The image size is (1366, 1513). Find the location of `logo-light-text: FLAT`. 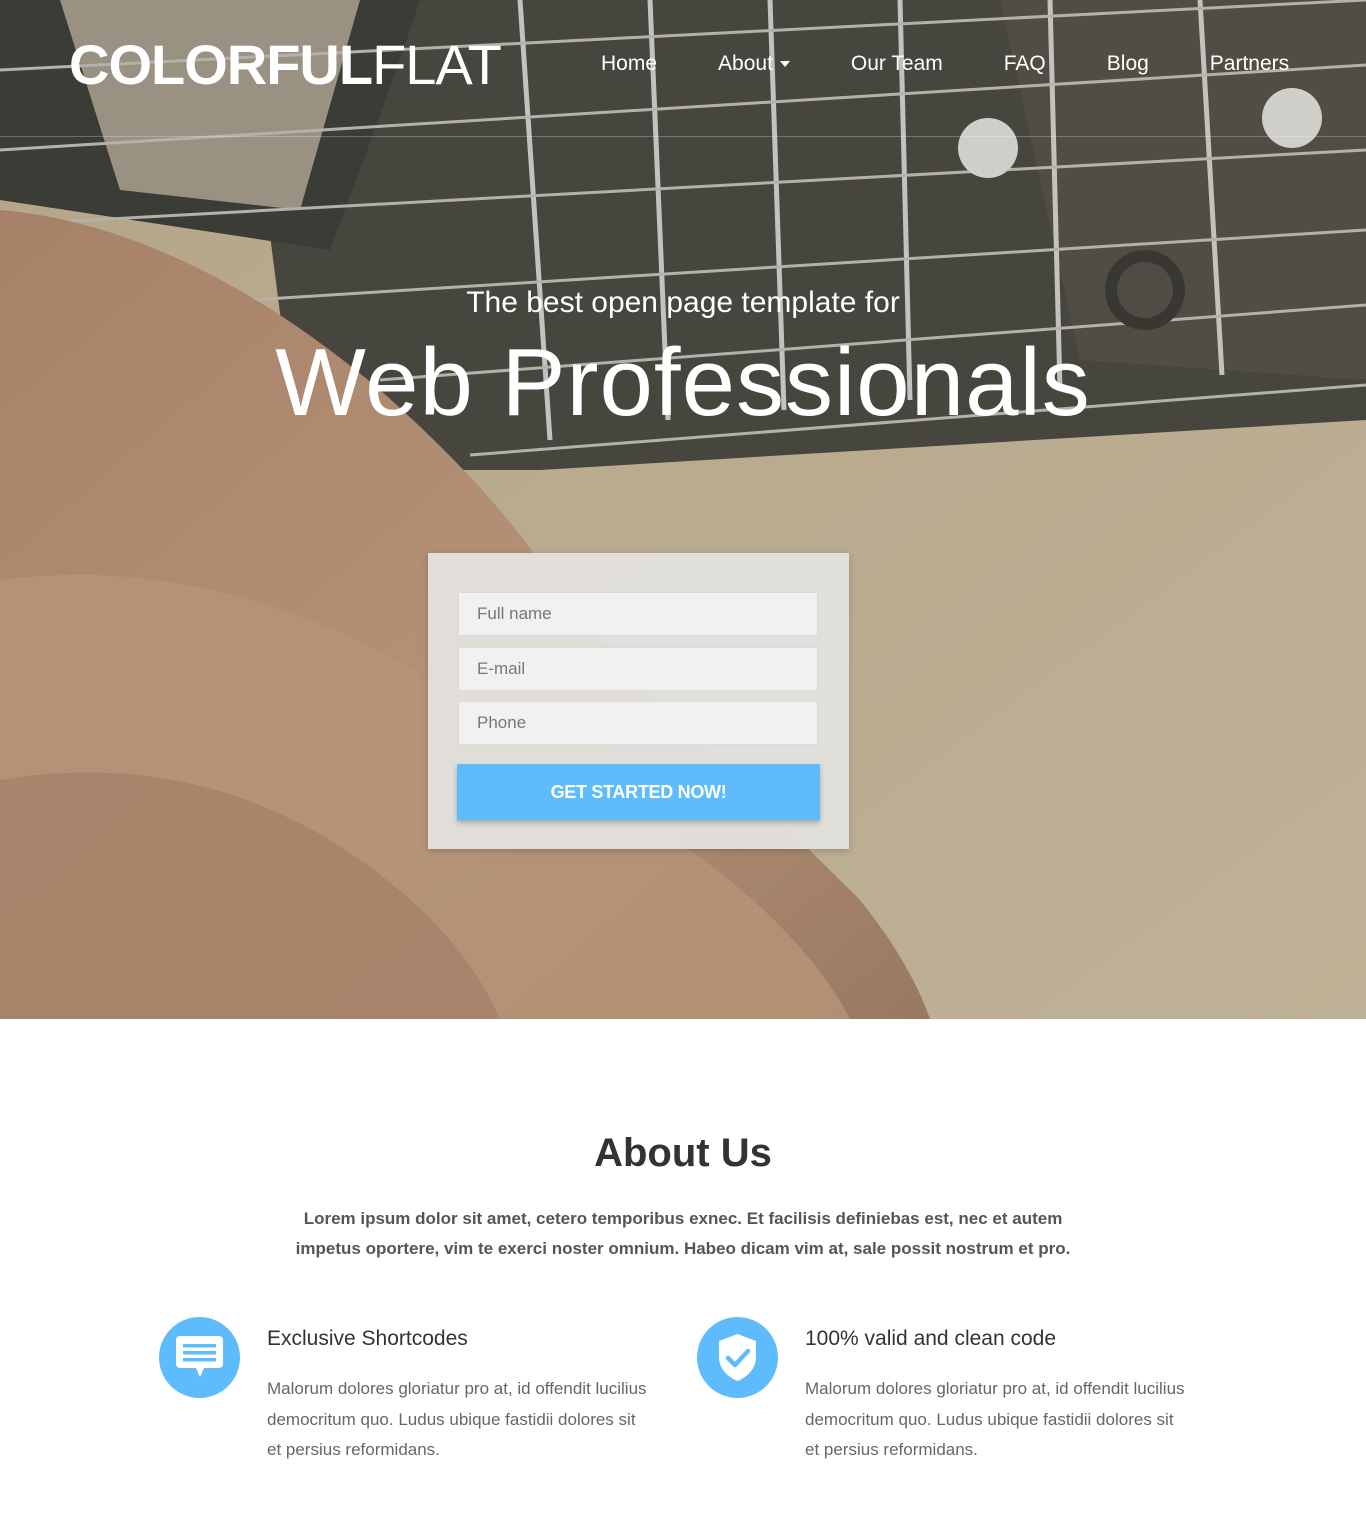

logo-light-text: FLAT is located at coordinates (437, 64).